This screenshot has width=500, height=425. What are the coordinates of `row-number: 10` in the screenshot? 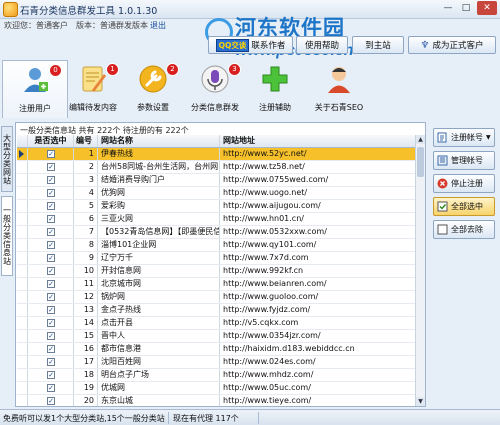 It's located at (86, 271).